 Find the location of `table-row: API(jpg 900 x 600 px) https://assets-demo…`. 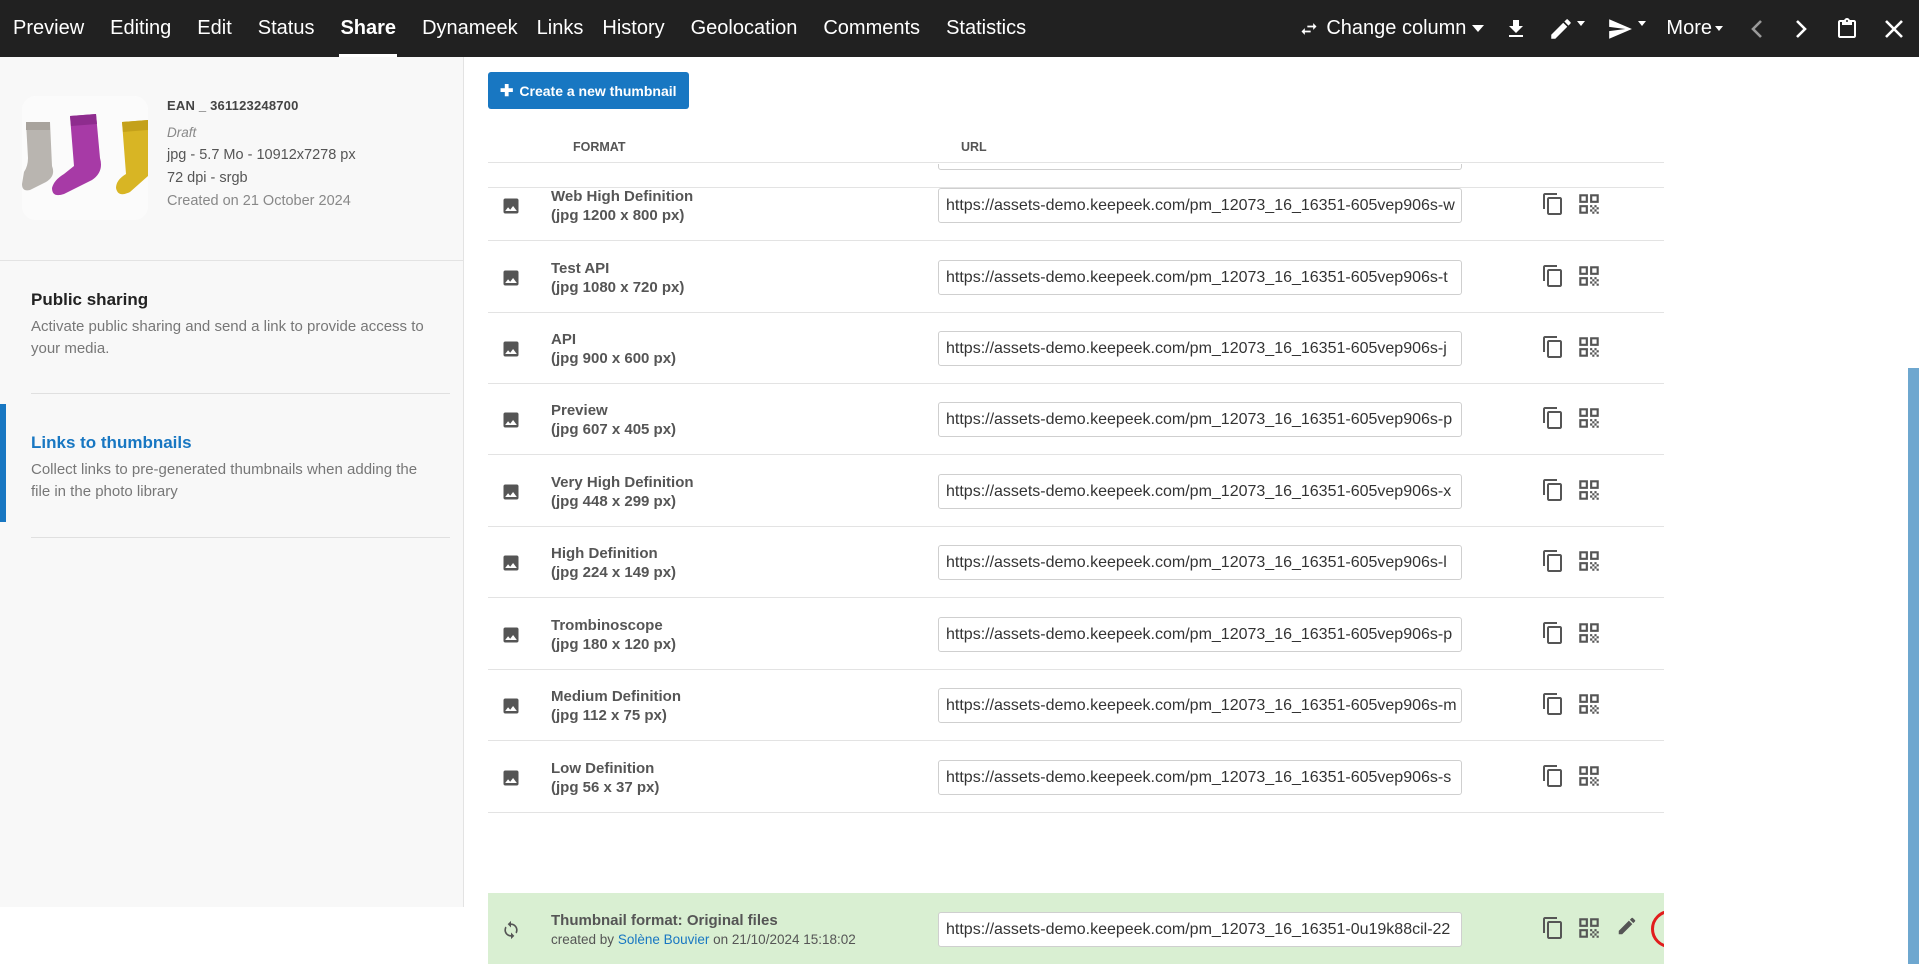

table-row: API(jpg 900 x 600 px) https://assets-demo… is located at coordinates (1076, 348).